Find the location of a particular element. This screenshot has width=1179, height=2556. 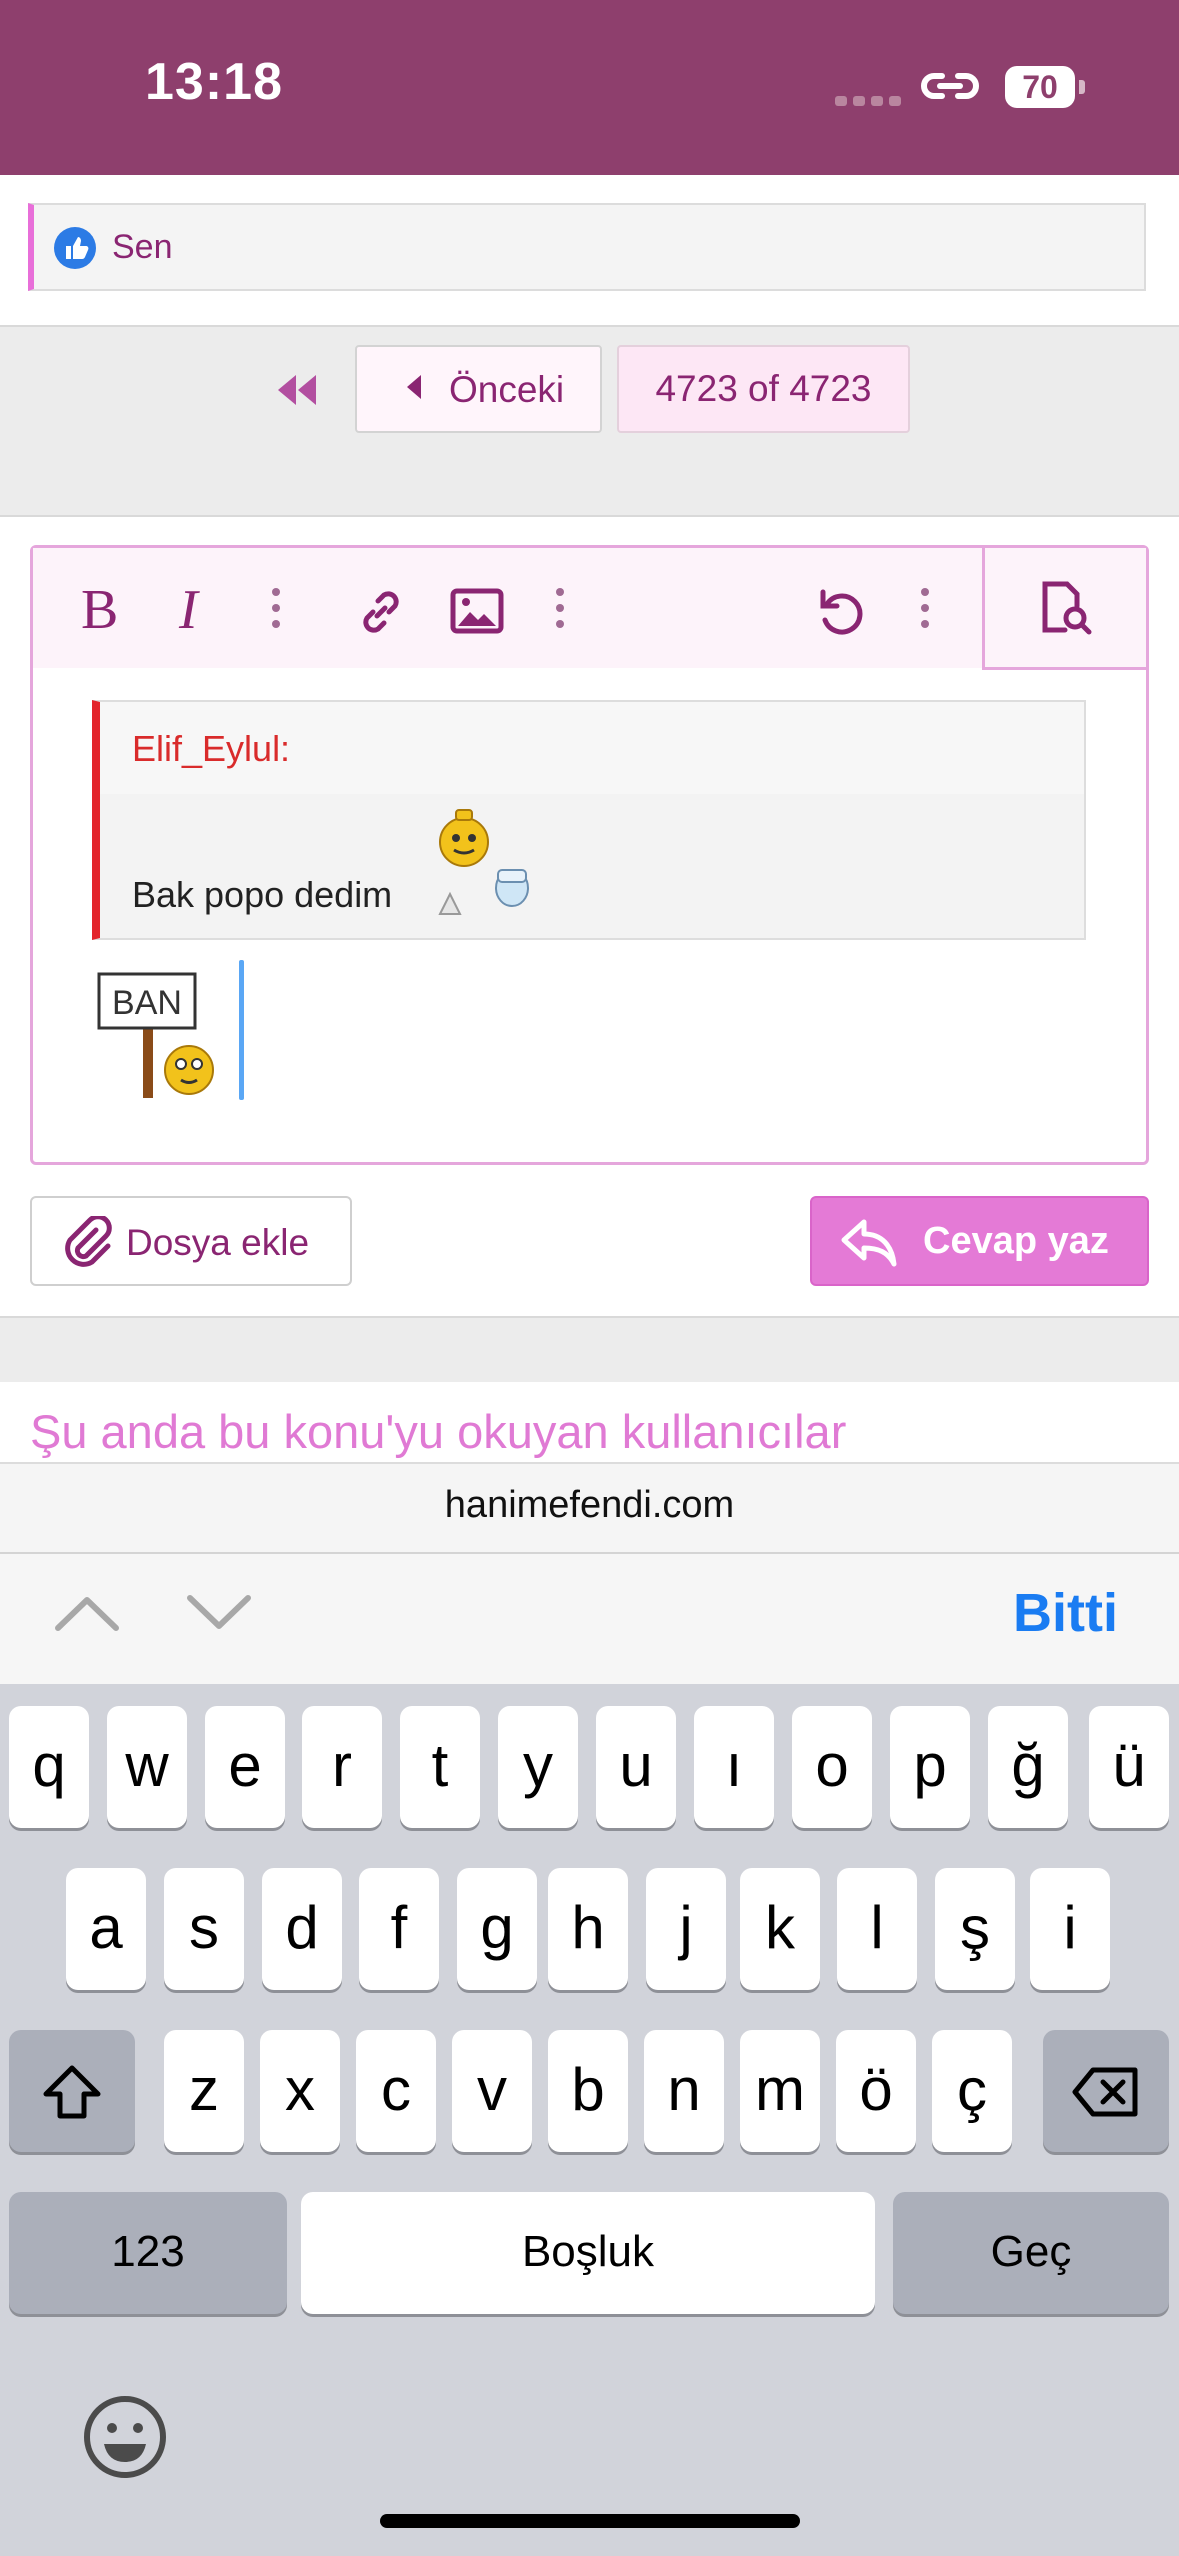

bold-icon: B is located at coordinates (102, 608).